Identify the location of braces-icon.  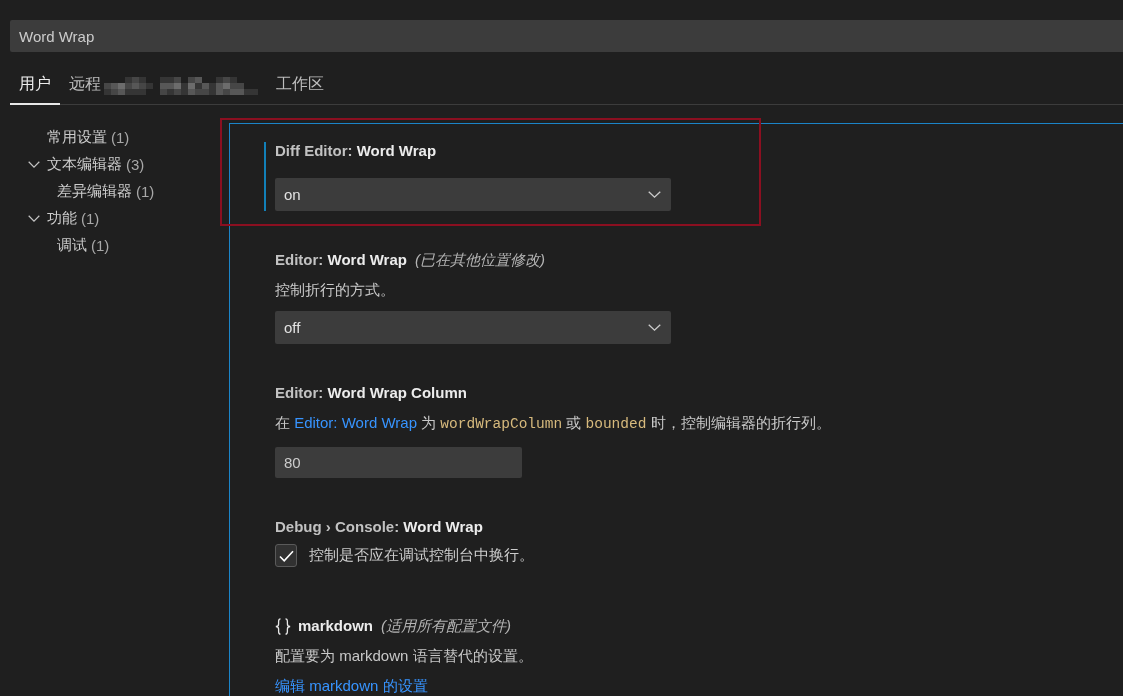
(283, 626).